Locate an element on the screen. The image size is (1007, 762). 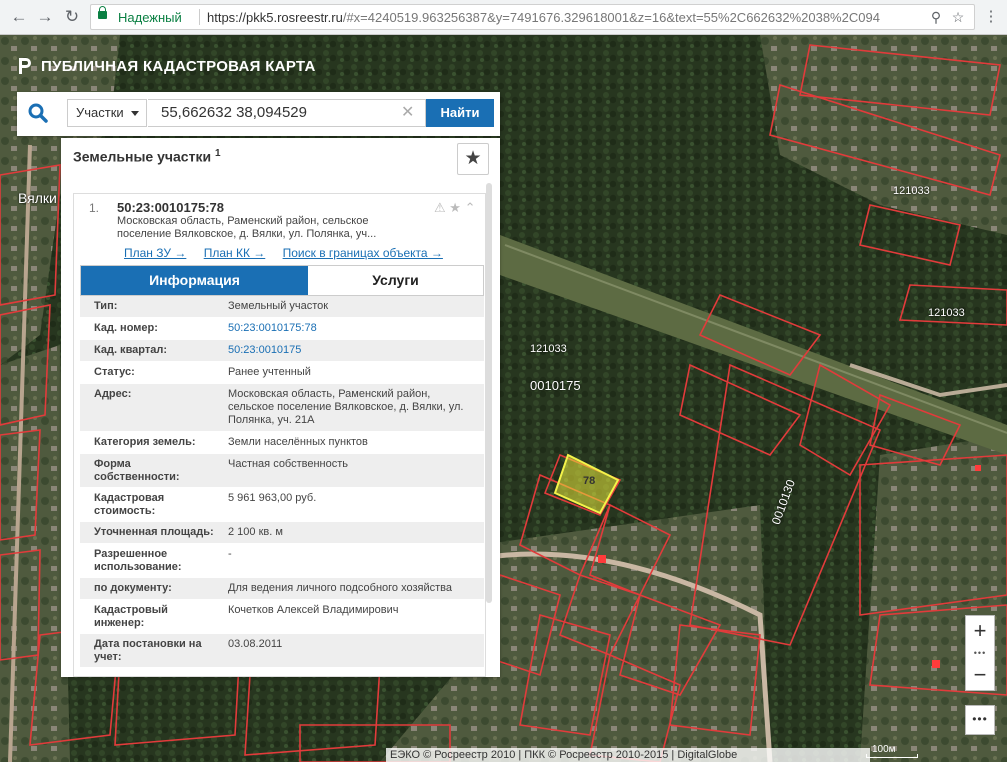
link-plan-kk: План КК → is located at coordinates (235, 253).